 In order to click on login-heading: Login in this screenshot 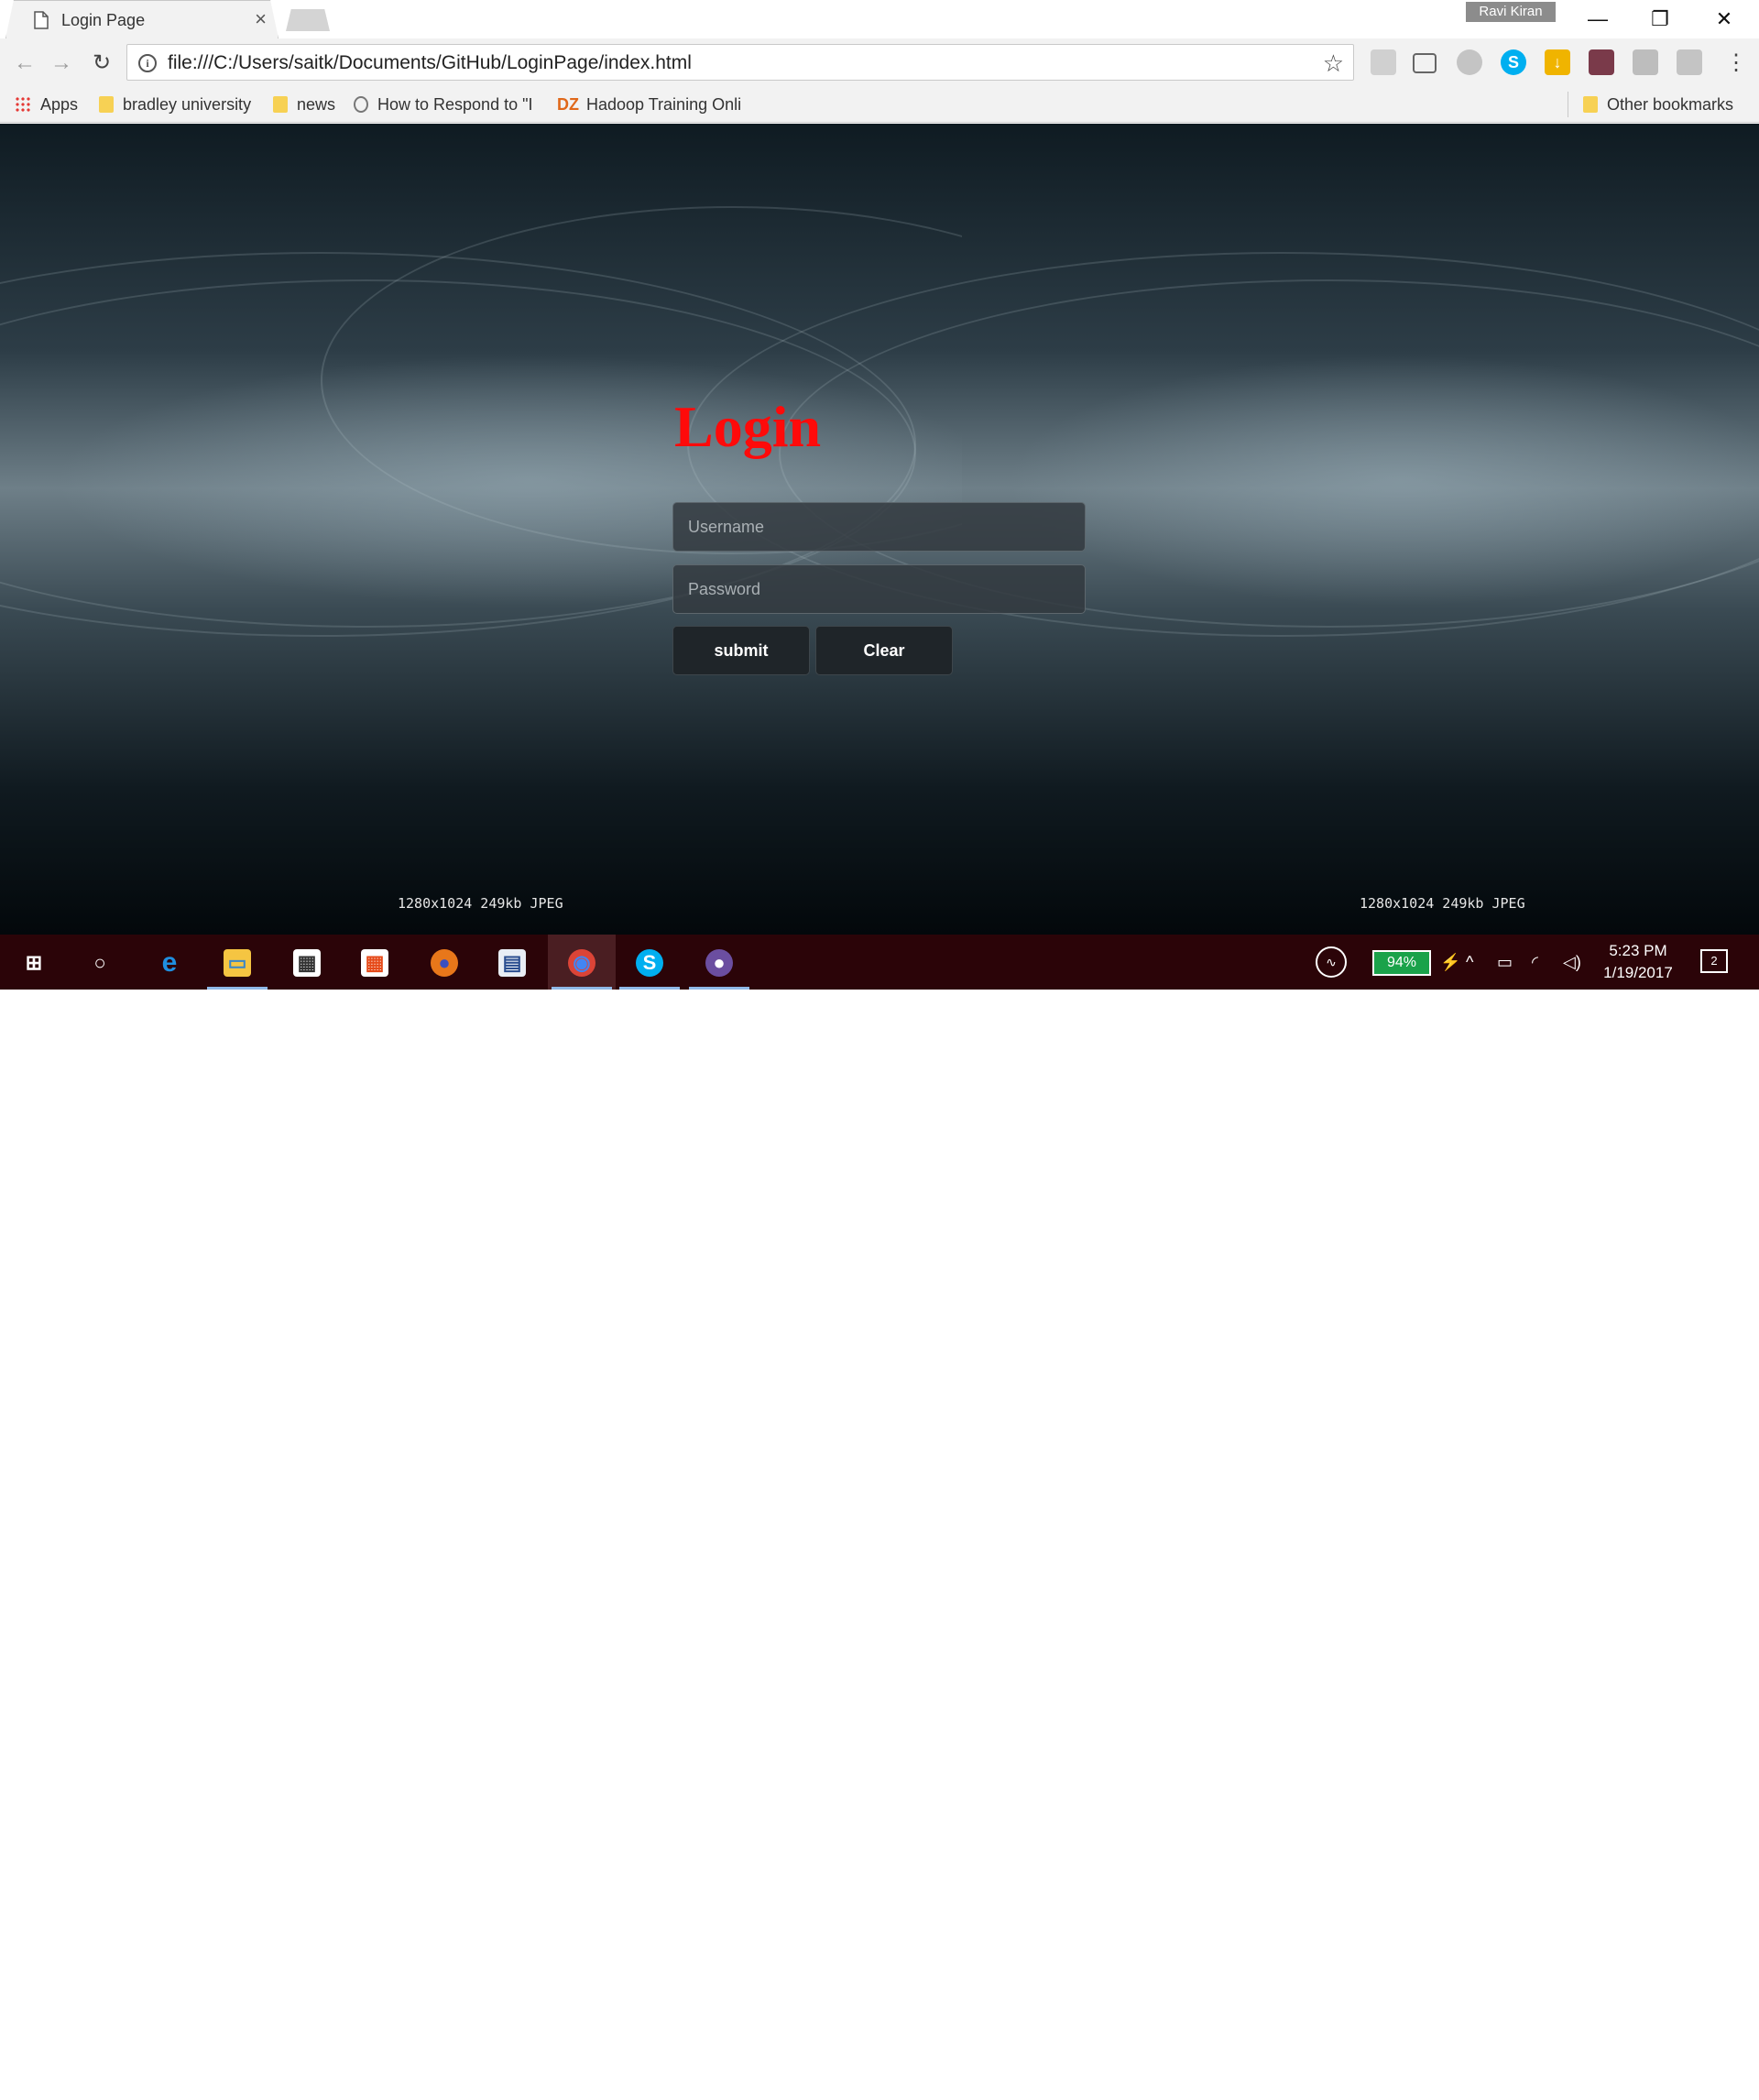, I will do `click(748, 426)`.